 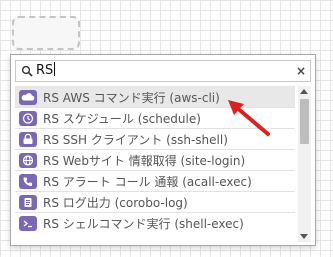 I want to click on list-item-label: RS シェルコマンド実行 (shell-exec), so click(x=143, y=223).